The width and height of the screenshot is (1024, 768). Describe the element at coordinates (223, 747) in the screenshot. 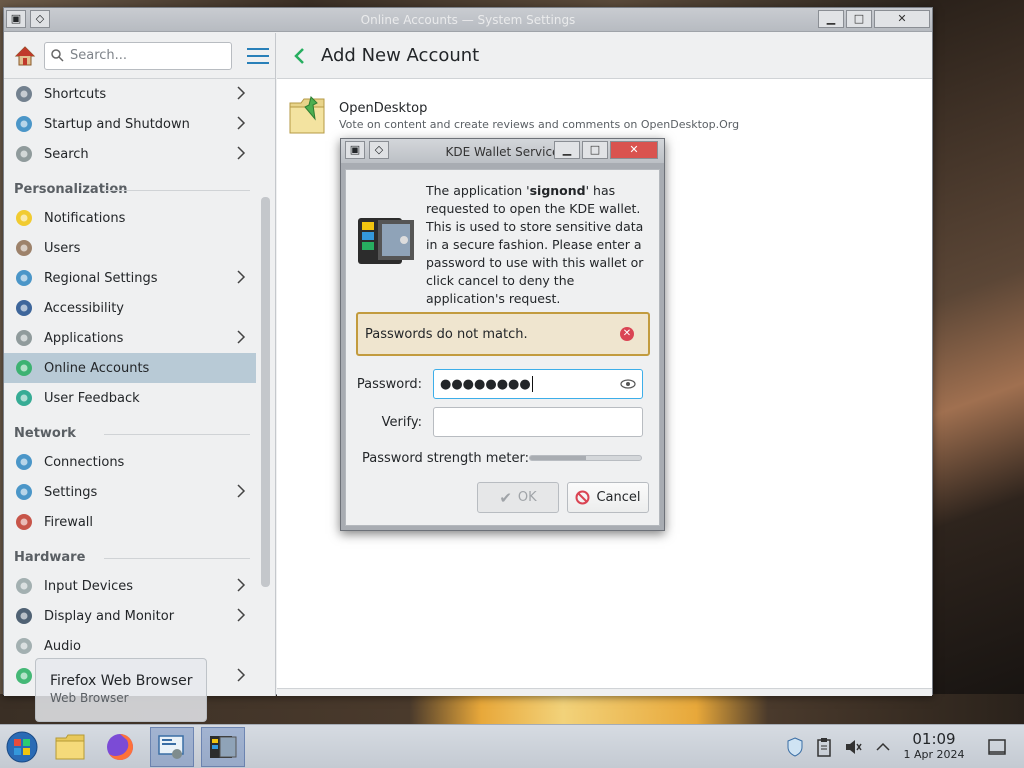

I see `taskbar-kde-wallet` at that location.